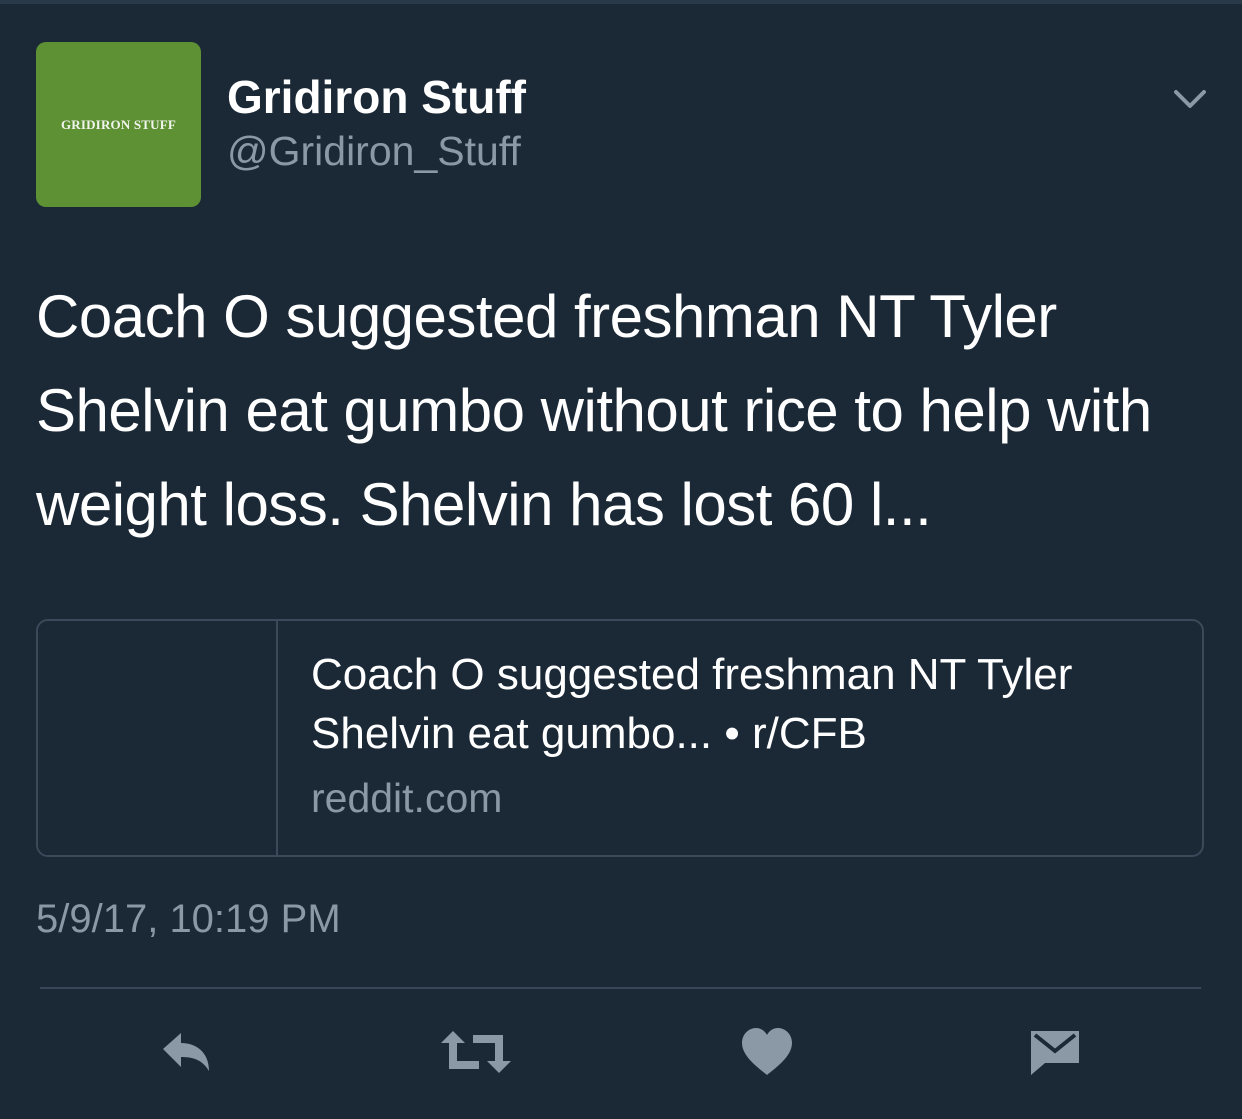  Describe the element at coordinates (376, 97) in the screenshot. I see `display-name: Gridiron Stuff` at that location.